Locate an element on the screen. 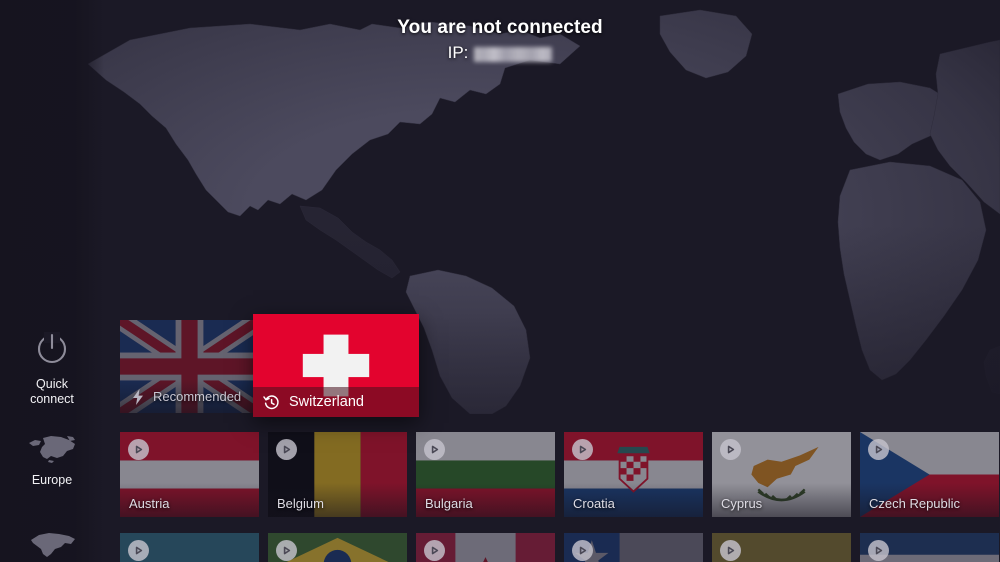 Image resolution: width=1000 pixels, height=562 pixels. sidebar-europe-label: Europe is located at coordinates (52, 480).